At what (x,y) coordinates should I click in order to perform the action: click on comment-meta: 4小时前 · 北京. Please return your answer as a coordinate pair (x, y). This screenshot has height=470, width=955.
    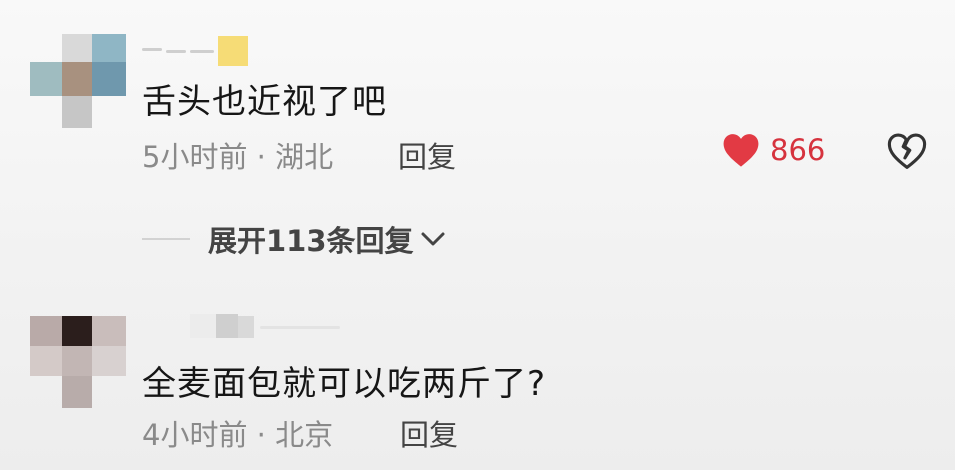
    Looking at the image, I should click on (237, 433).